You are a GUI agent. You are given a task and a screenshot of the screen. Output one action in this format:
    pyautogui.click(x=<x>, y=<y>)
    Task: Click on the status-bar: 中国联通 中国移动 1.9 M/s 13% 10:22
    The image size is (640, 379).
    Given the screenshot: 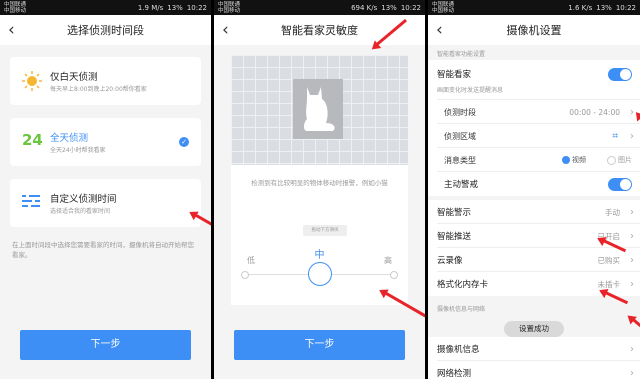 What is the action you would take?
    pyautogui.click(x=105, y=7)
    